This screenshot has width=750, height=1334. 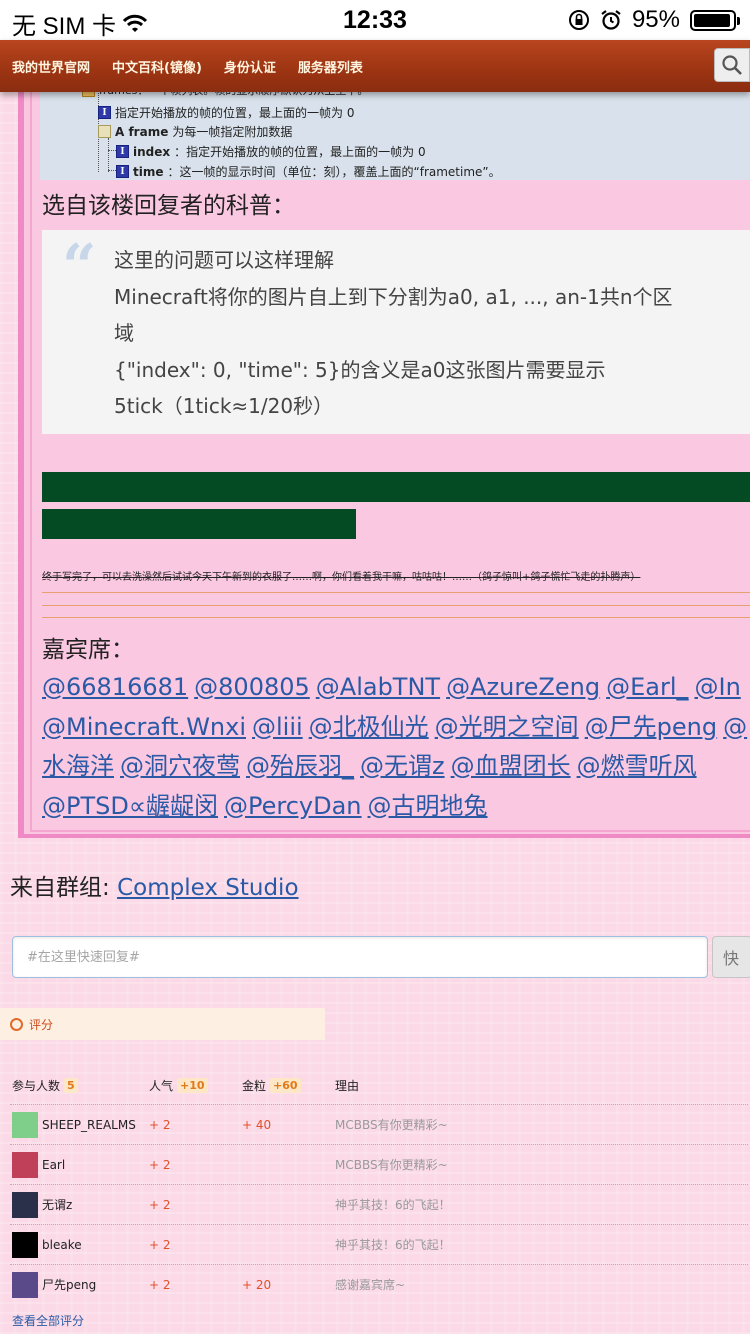 What do you see at coordinates (157, 66) in the screenshot?
I see `nav-item-wiki: 中文百科(镜像)` at bounding box center [157, 66].